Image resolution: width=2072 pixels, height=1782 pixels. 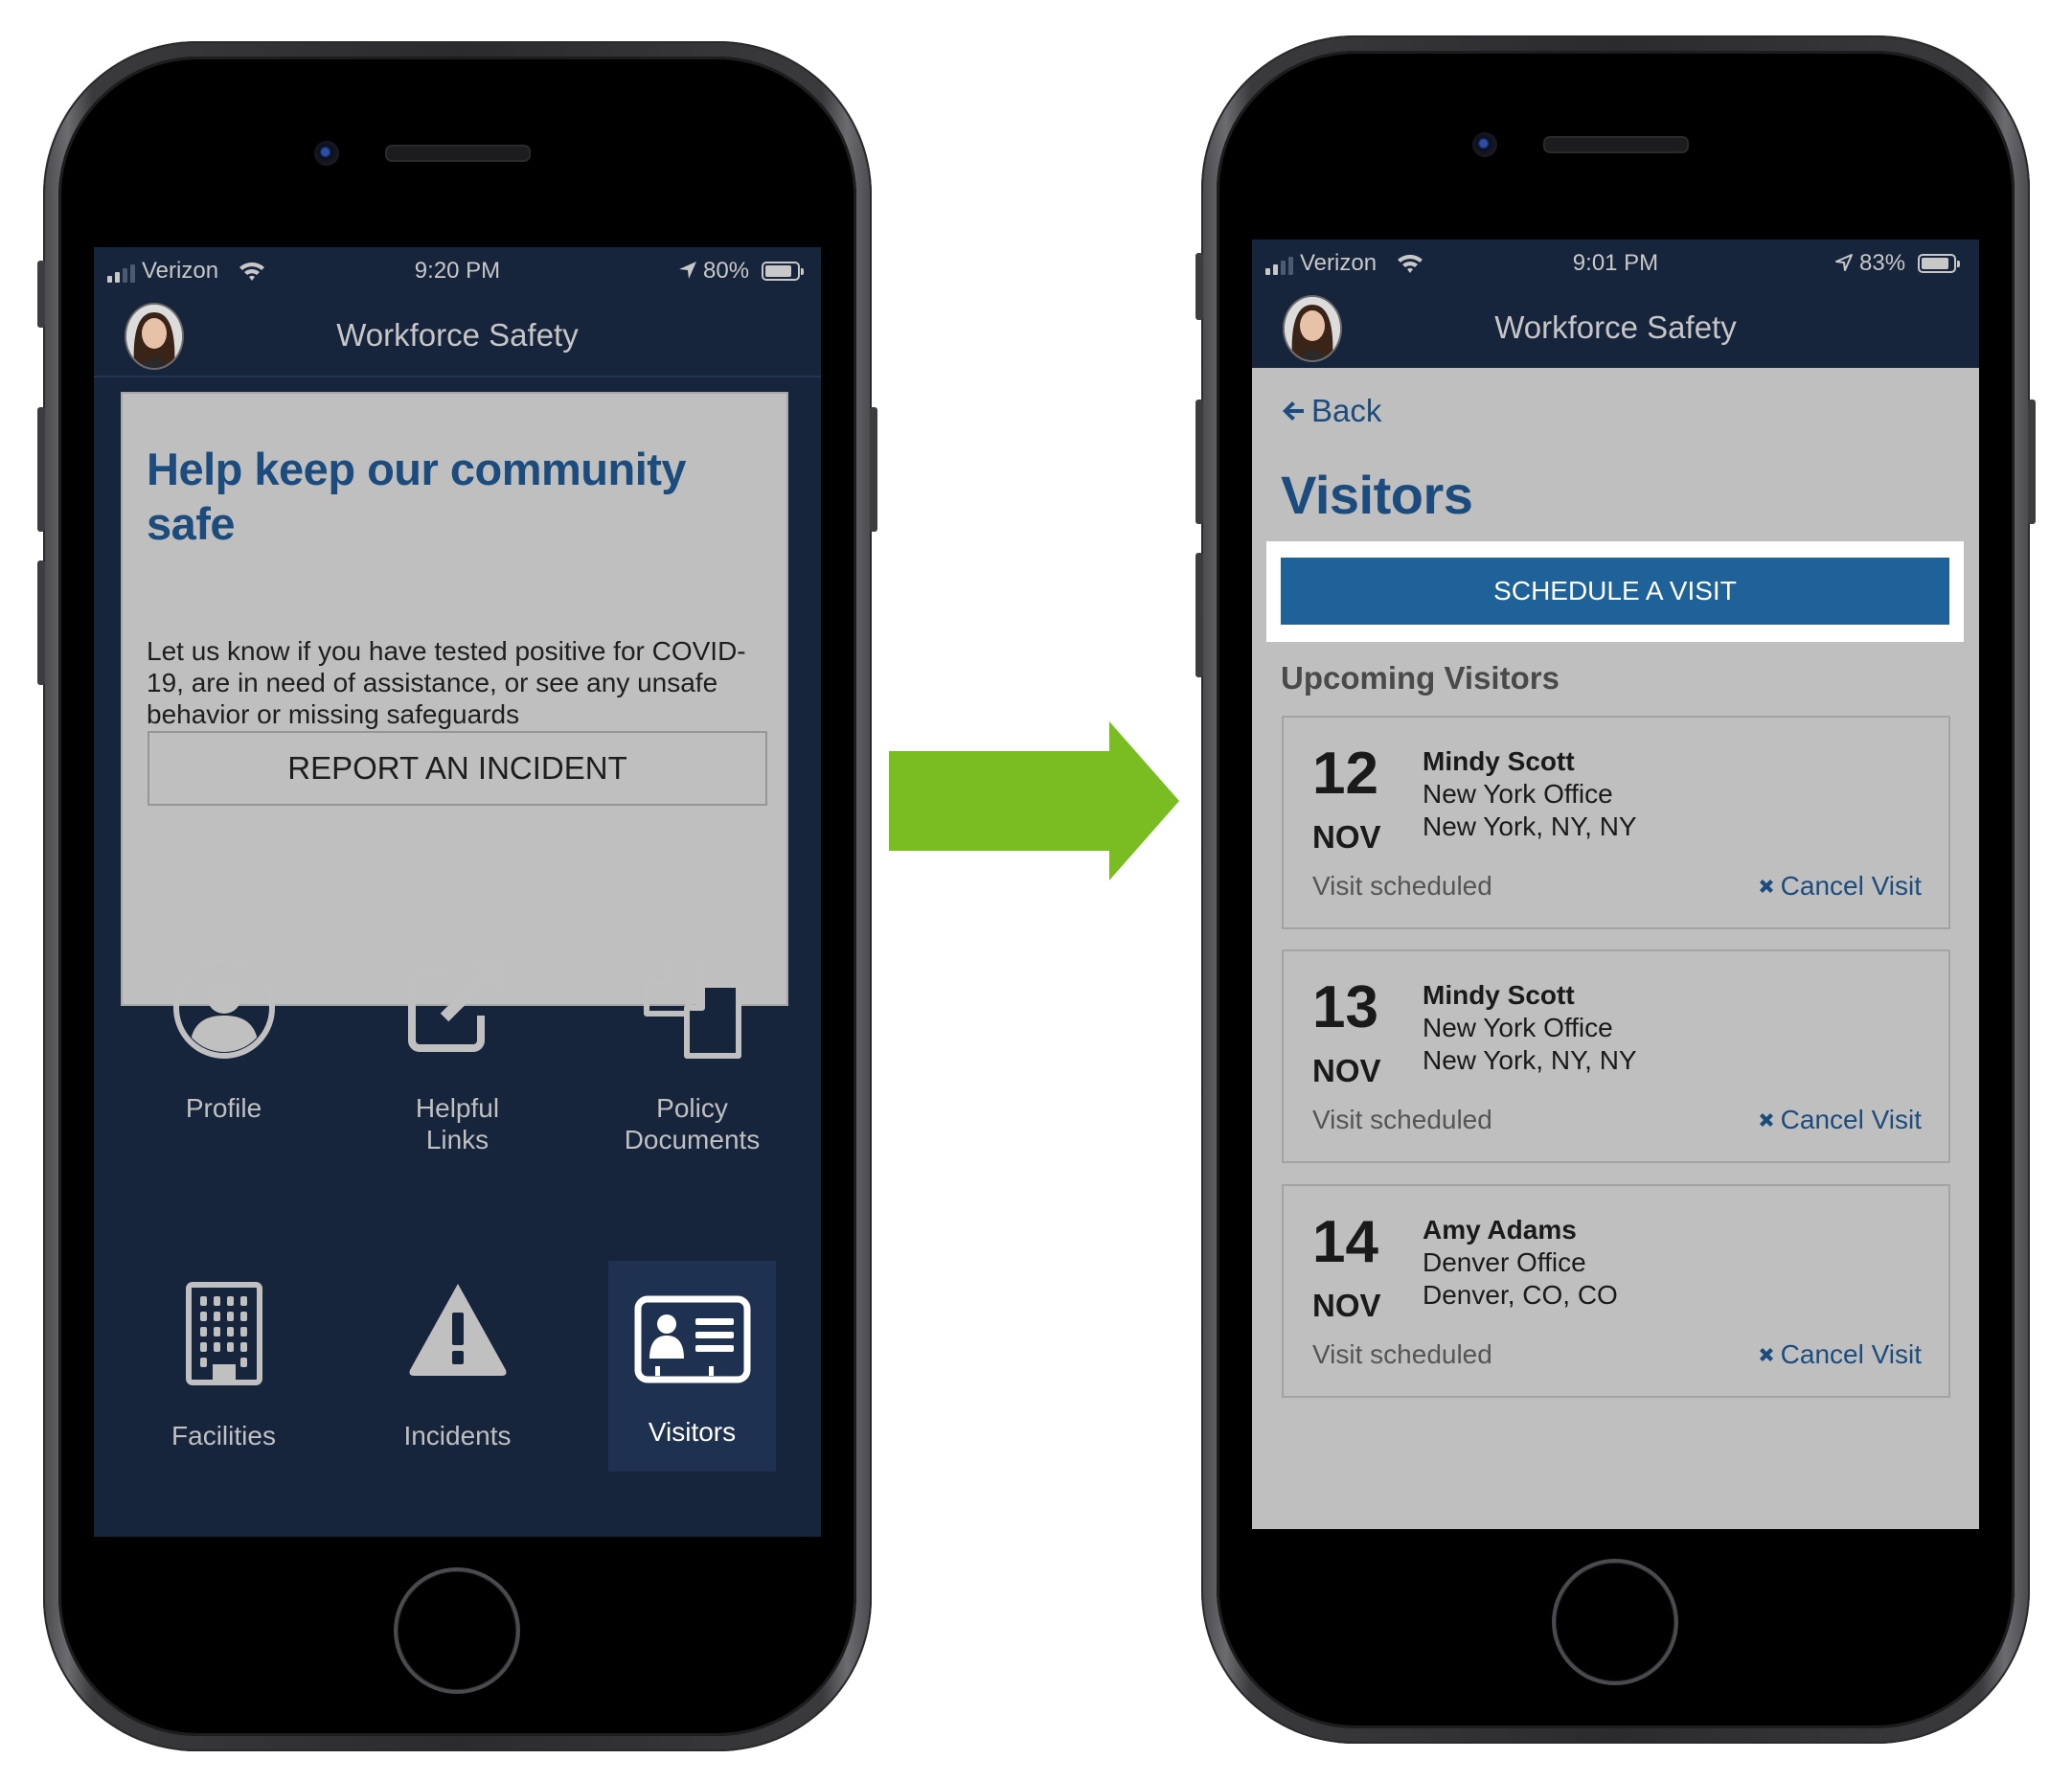 I want to click on tile-helpful-links: Helpful Links, so click(x=457, y=1045).